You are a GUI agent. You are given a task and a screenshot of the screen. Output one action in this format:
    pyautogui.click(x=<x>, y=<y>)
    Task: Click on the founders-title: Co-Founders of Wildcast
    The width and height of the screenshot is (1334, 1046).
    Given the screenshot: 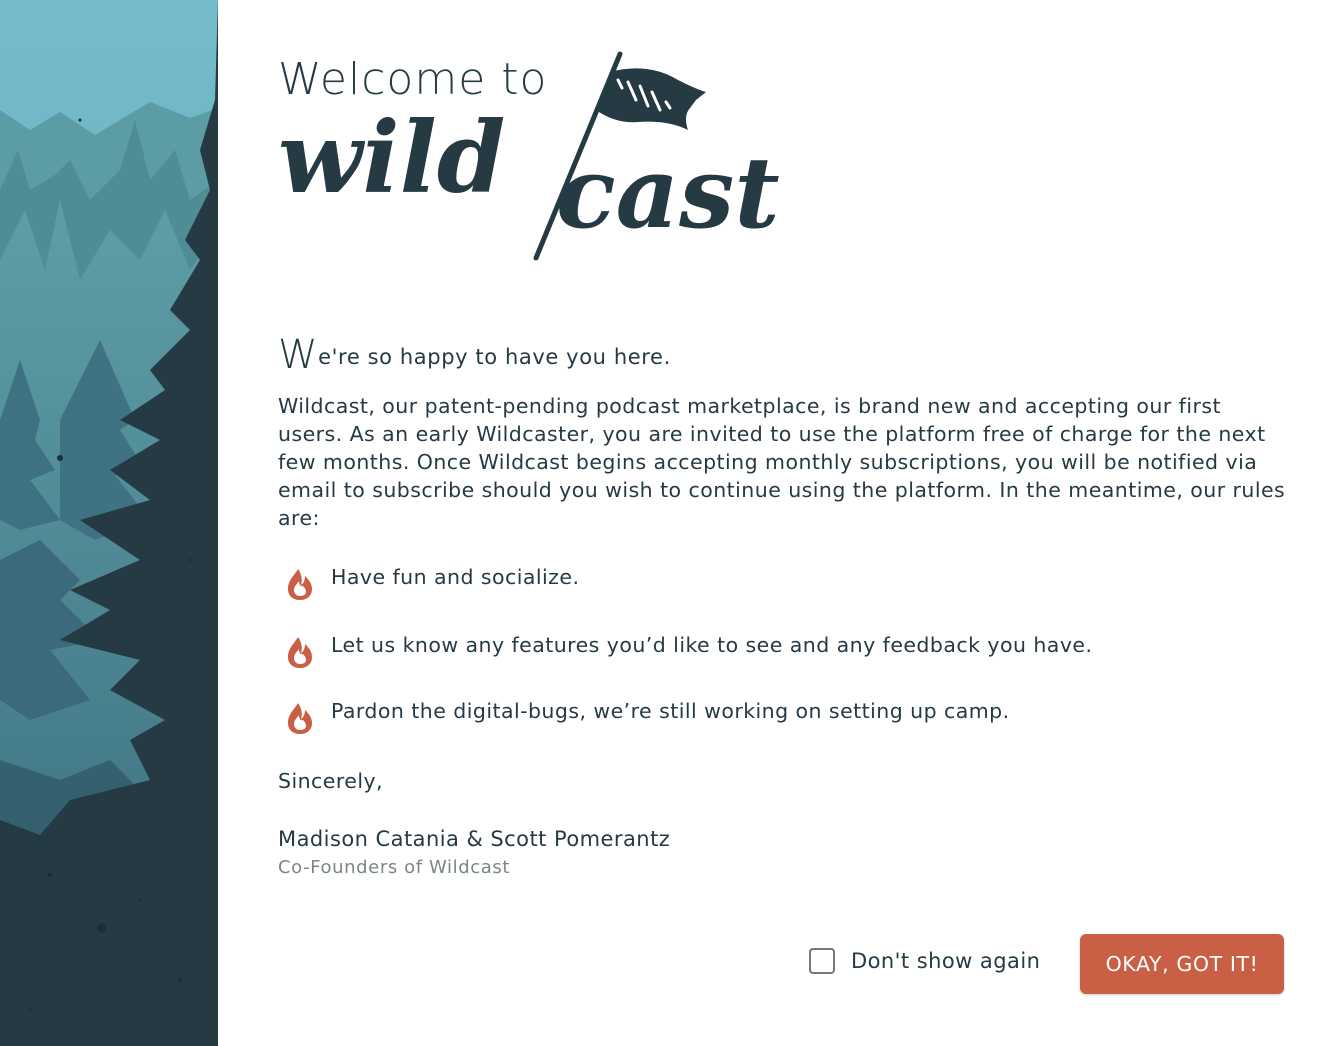 What is the action you would take?
    pyautogui.click(x=394, y=867)
    